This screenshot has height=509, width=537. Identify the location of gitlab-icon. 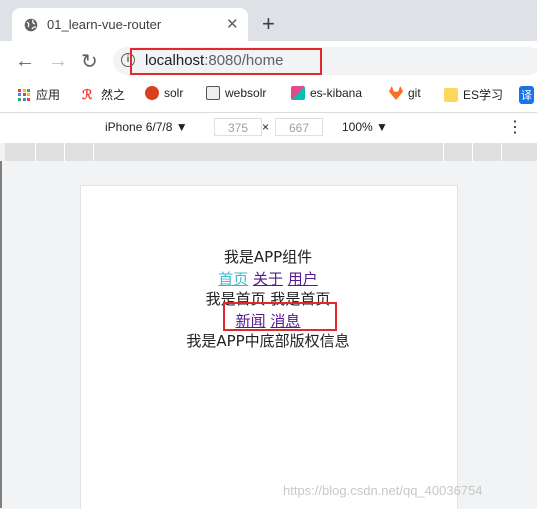
(396, 93).